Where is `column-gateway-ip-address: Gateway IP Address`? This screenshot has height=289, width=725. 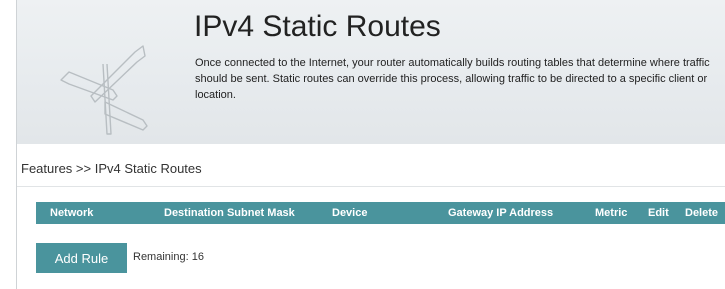
column-gateway-ip-address: Gateway IP Address is located at coordinates (501, 213).